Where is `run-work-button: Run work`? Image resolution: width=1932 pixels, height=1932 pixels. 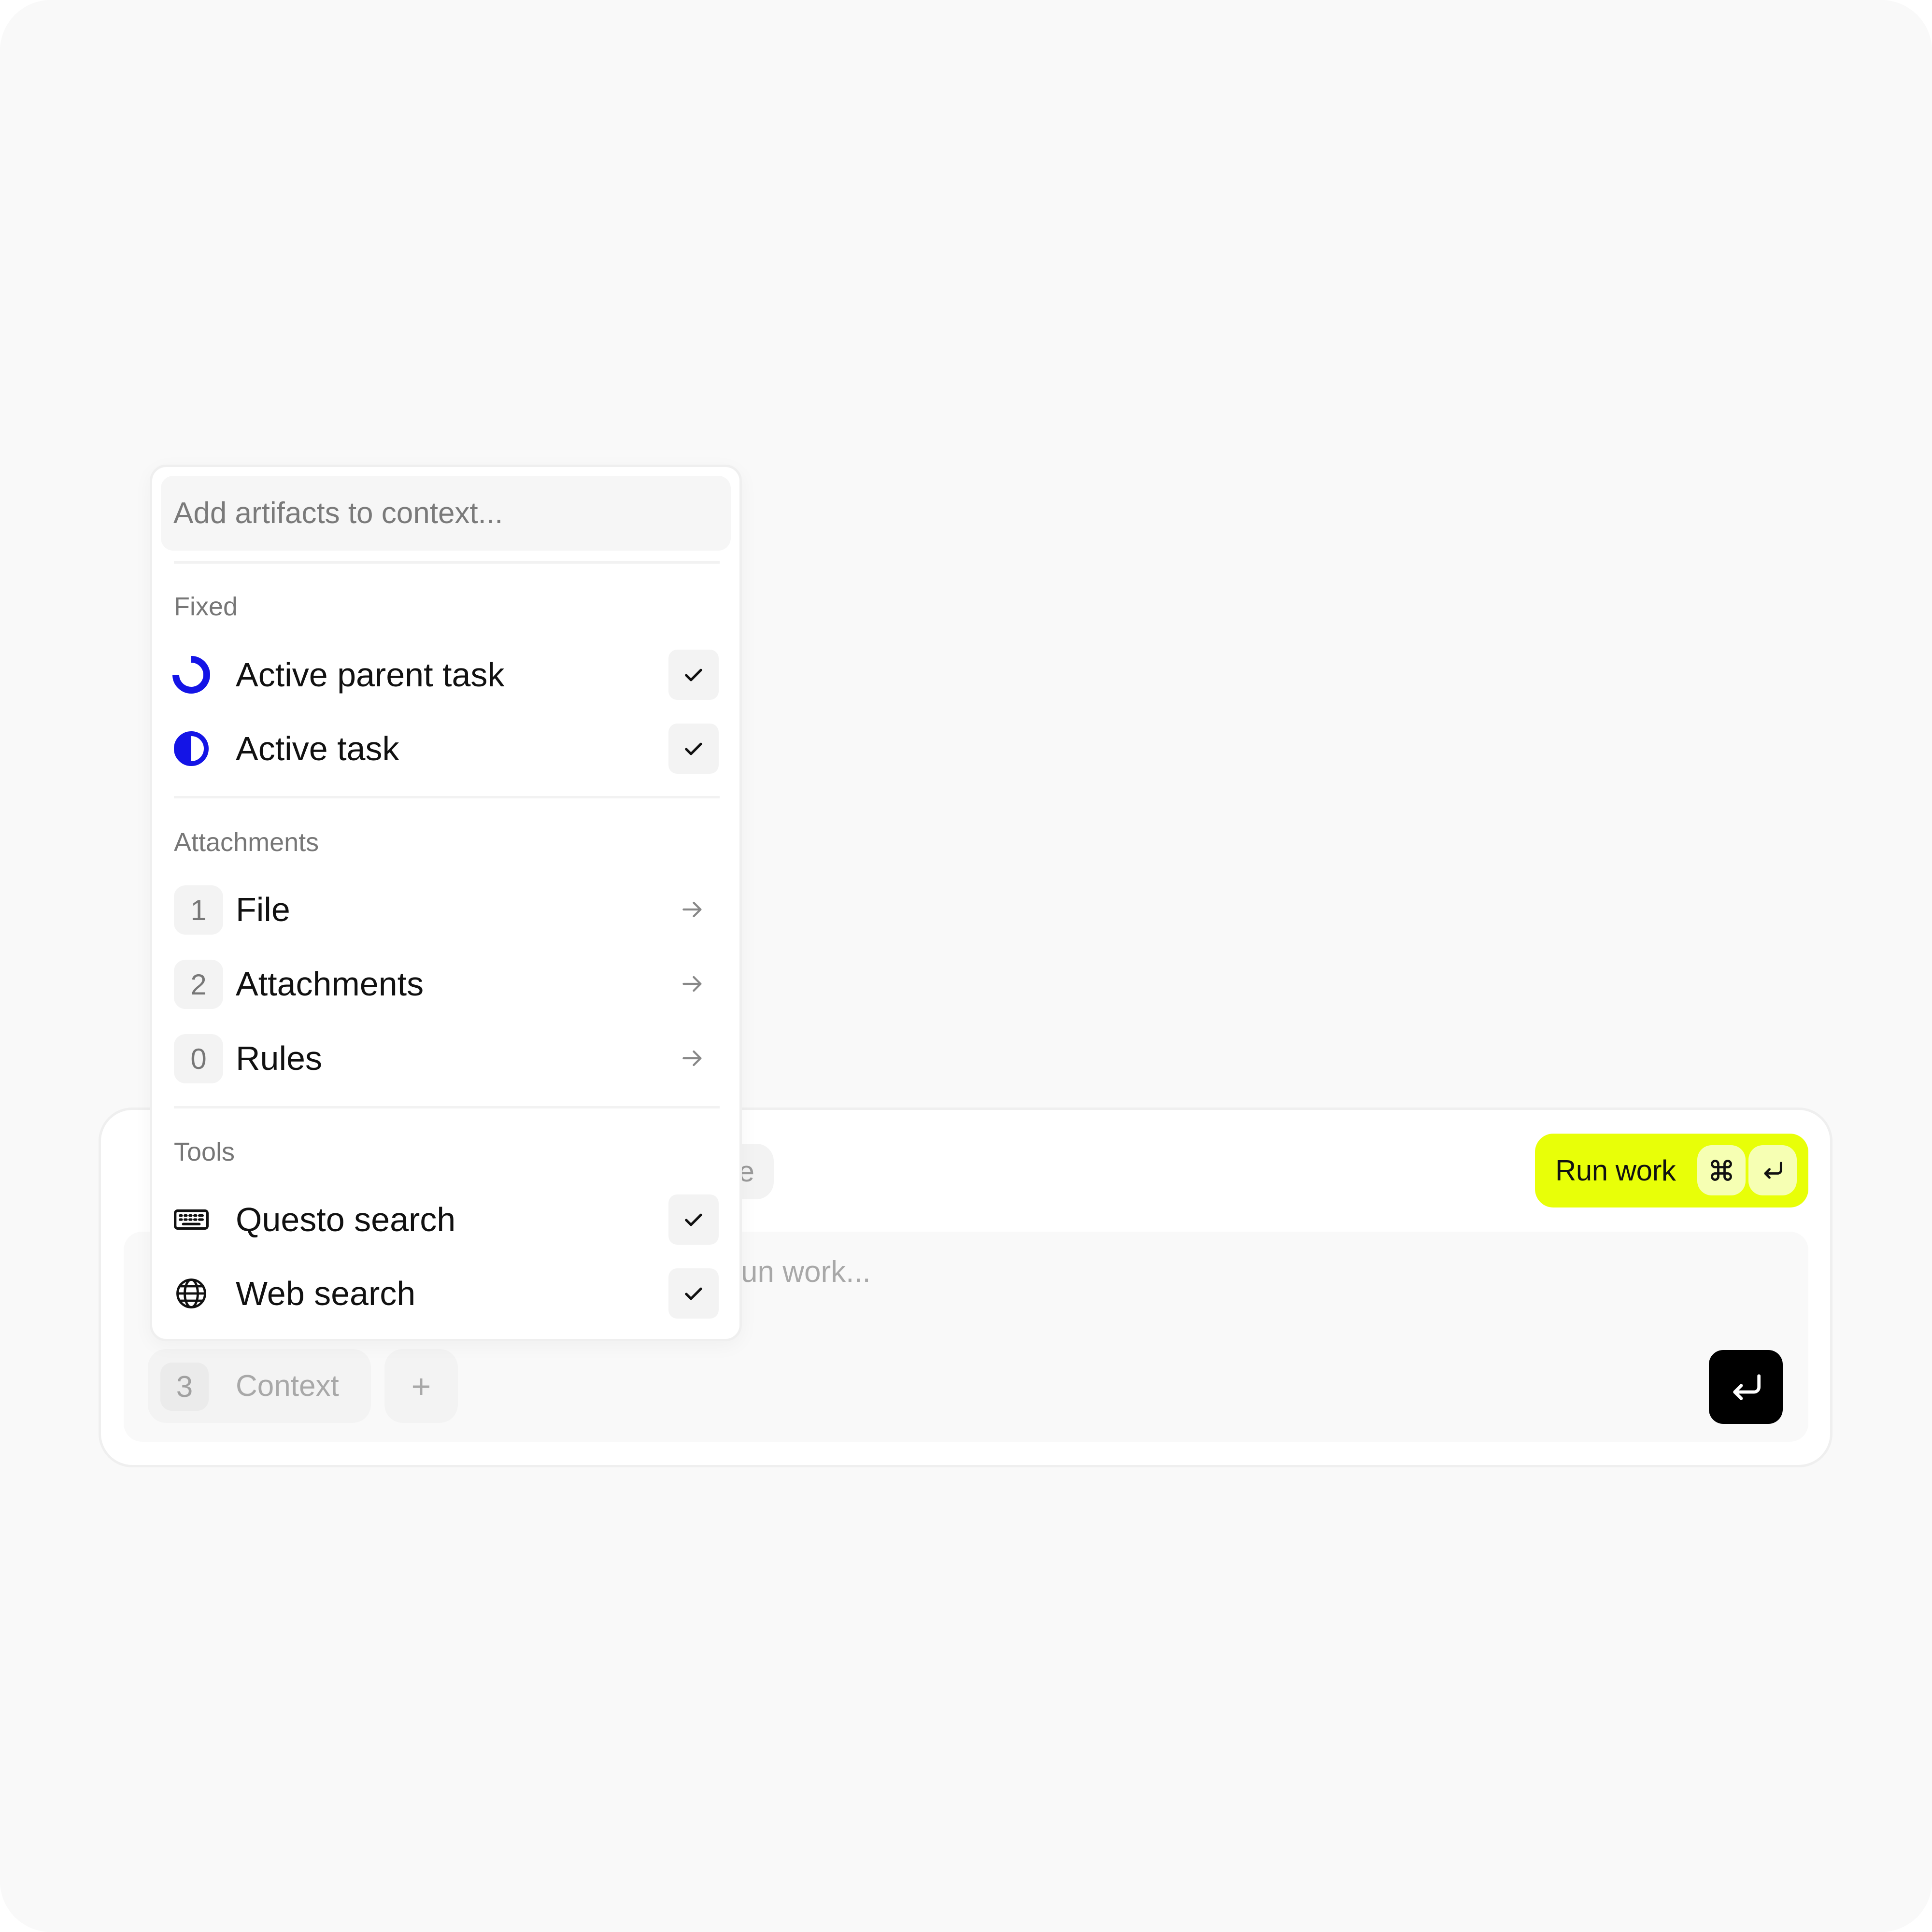
run-work-button: Run work is located at coordinates (1671, 1171).